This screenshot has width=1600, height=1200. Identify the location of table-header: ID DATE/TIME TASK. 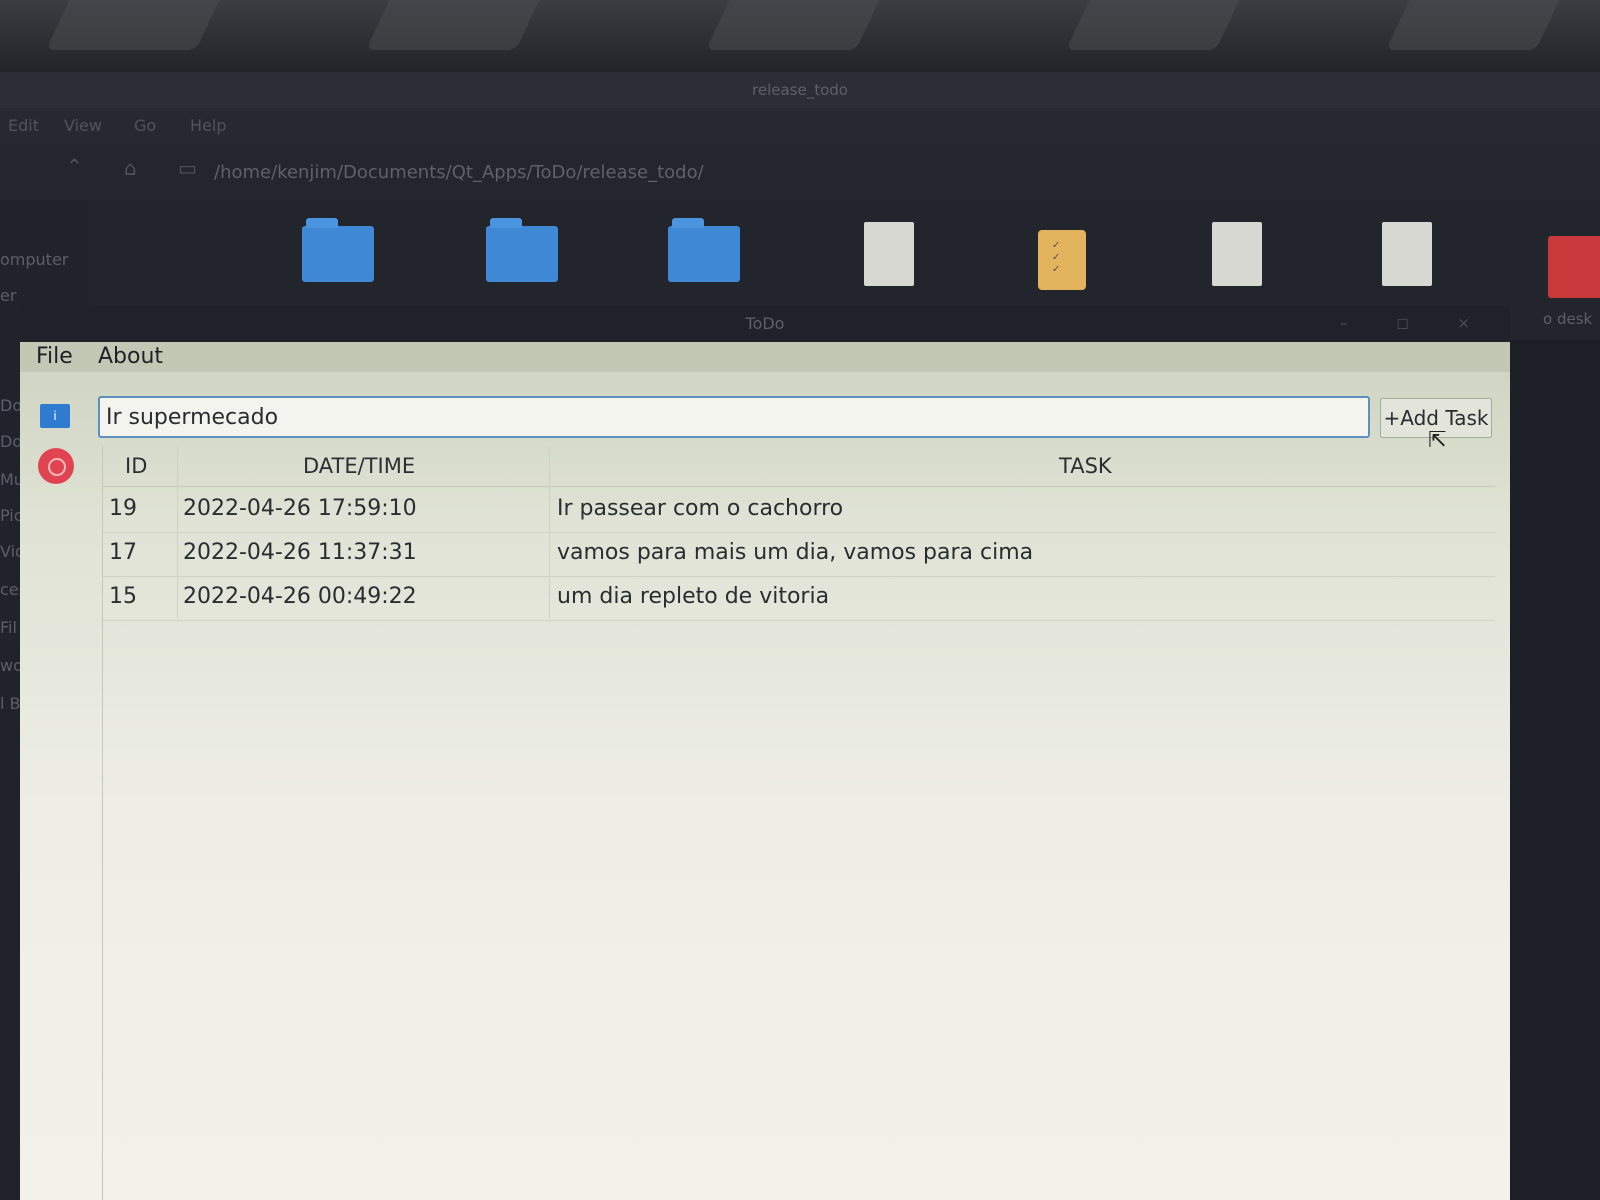
(799, 466).